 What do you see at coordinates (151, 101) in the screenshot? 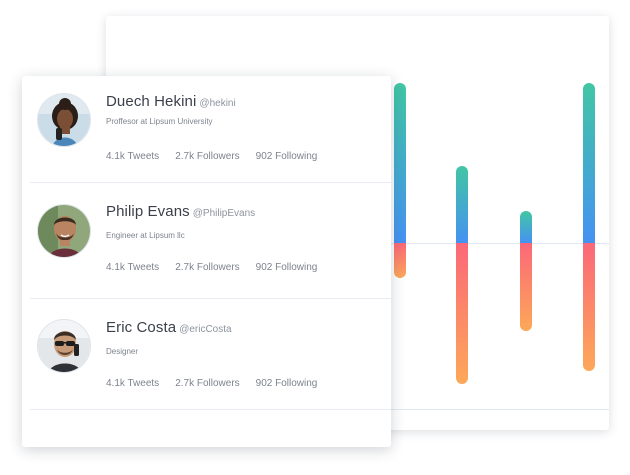
I see `profile-name: Duech Hekini` at bounding box center [151, 101].